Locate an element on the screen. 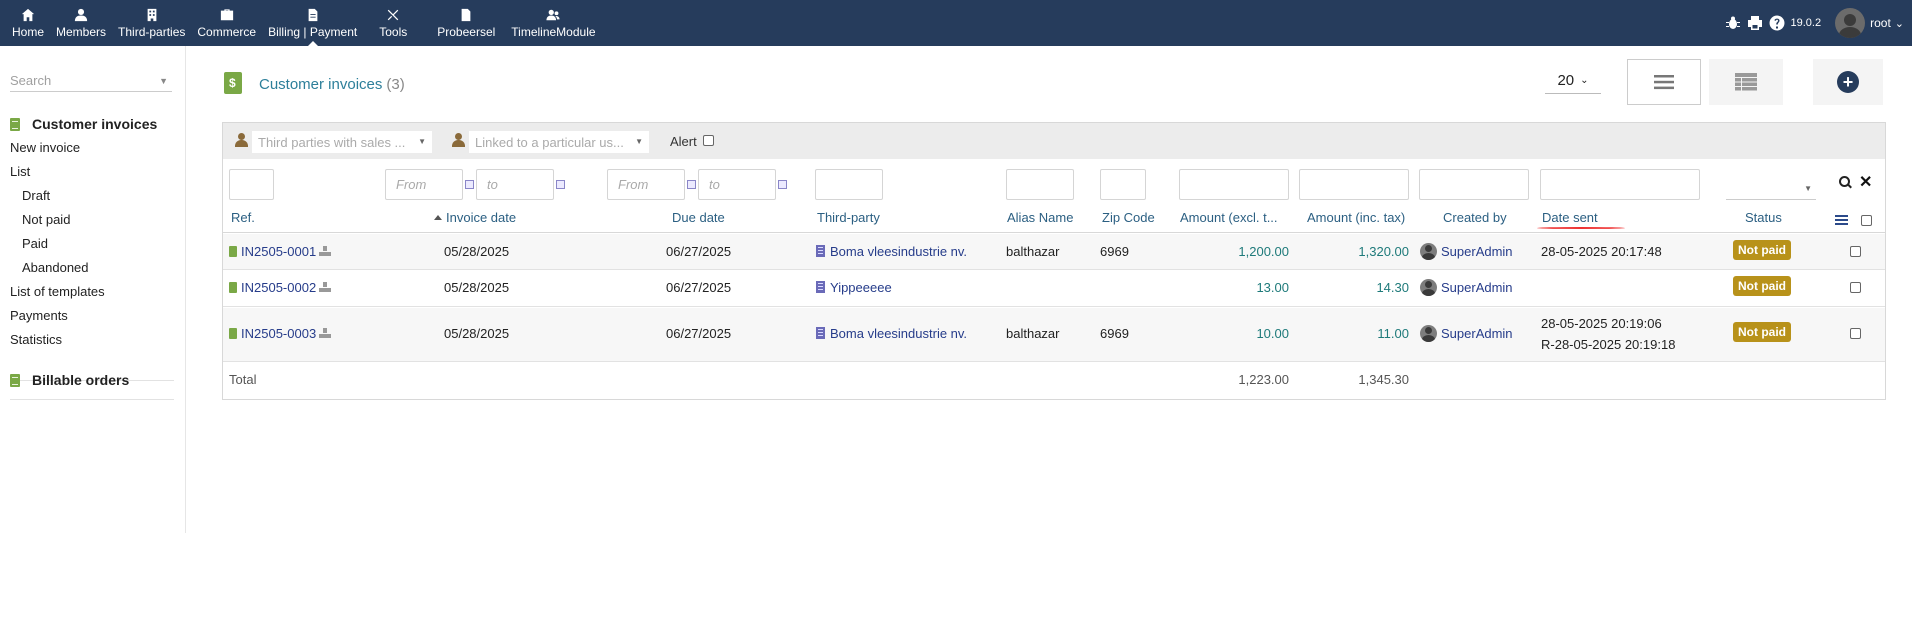 This screenshot has width=1912, height=620. bug-icon is located at coordinates (1733, 23).